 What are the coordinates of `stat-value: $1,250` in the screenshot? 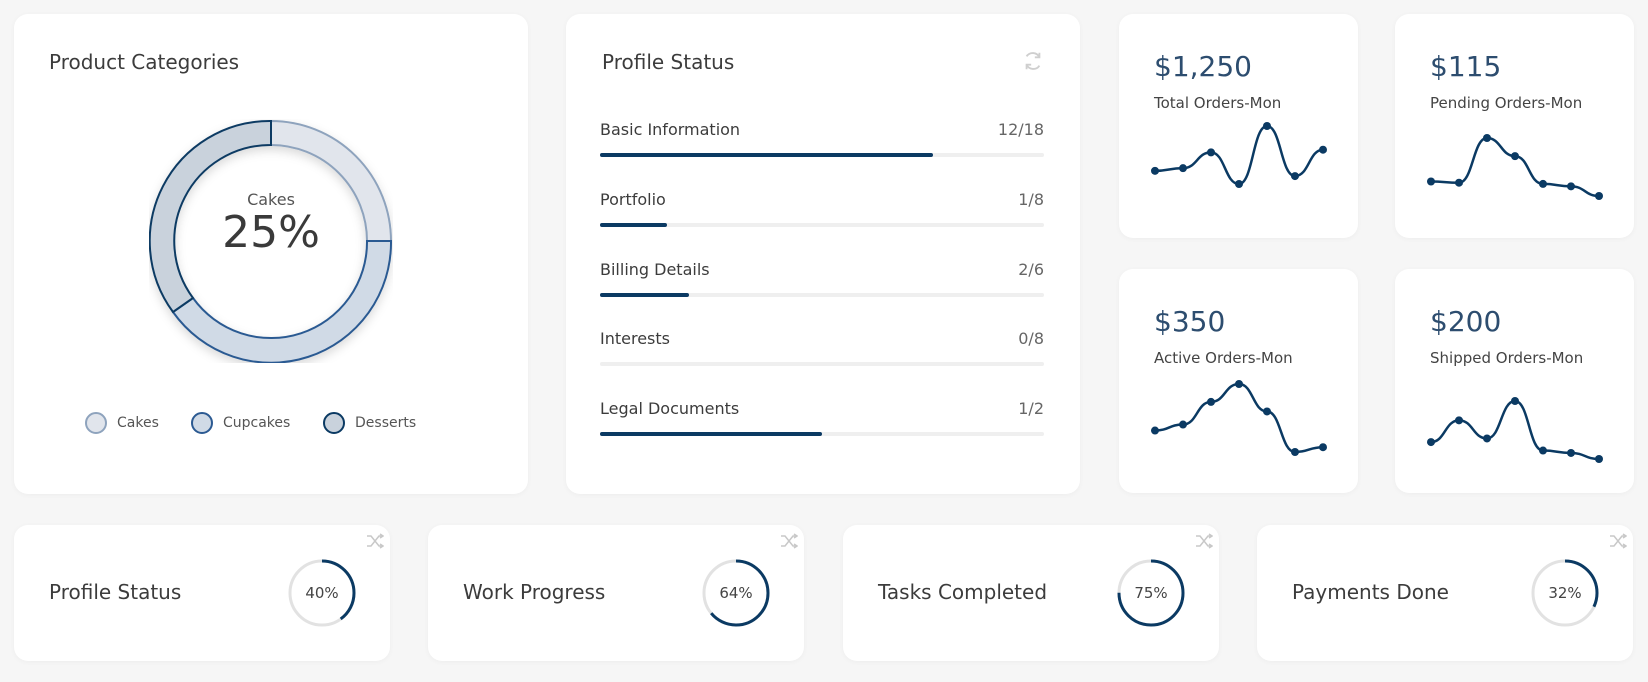 It's located at (1203, 66).